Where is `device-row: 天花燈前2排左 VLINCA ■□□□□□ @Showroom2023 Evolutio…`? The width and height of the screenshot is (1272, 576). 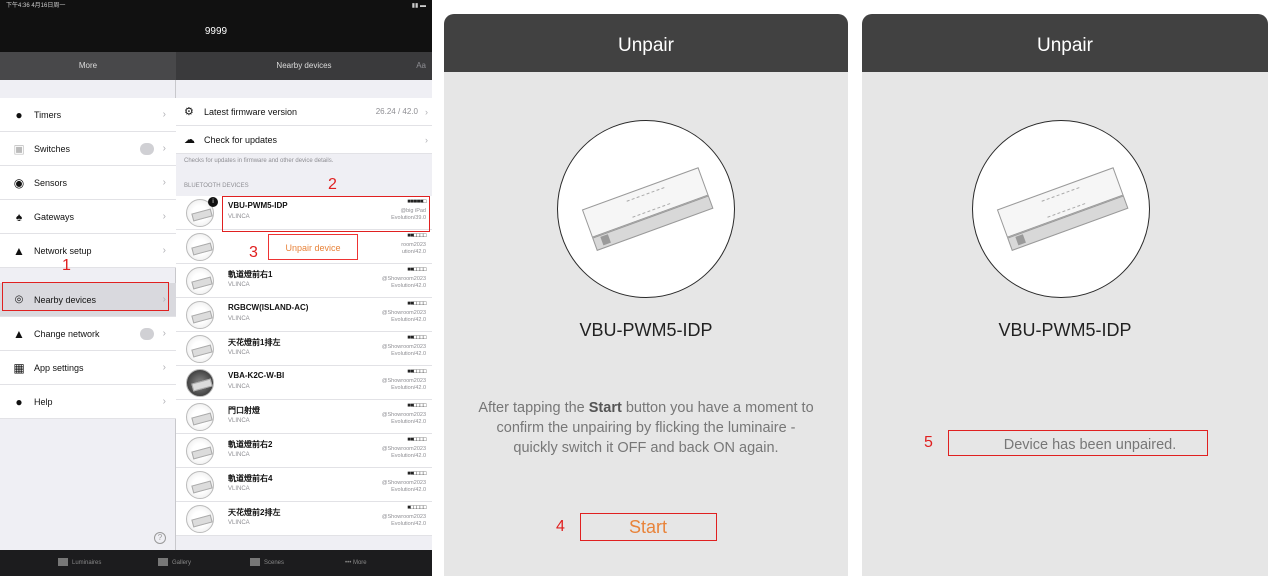 device-row: 天花燈前2排左 VLINCA ■□□□□□ @Showroom2023 Evolutio… is located at coordinates (304, 519).